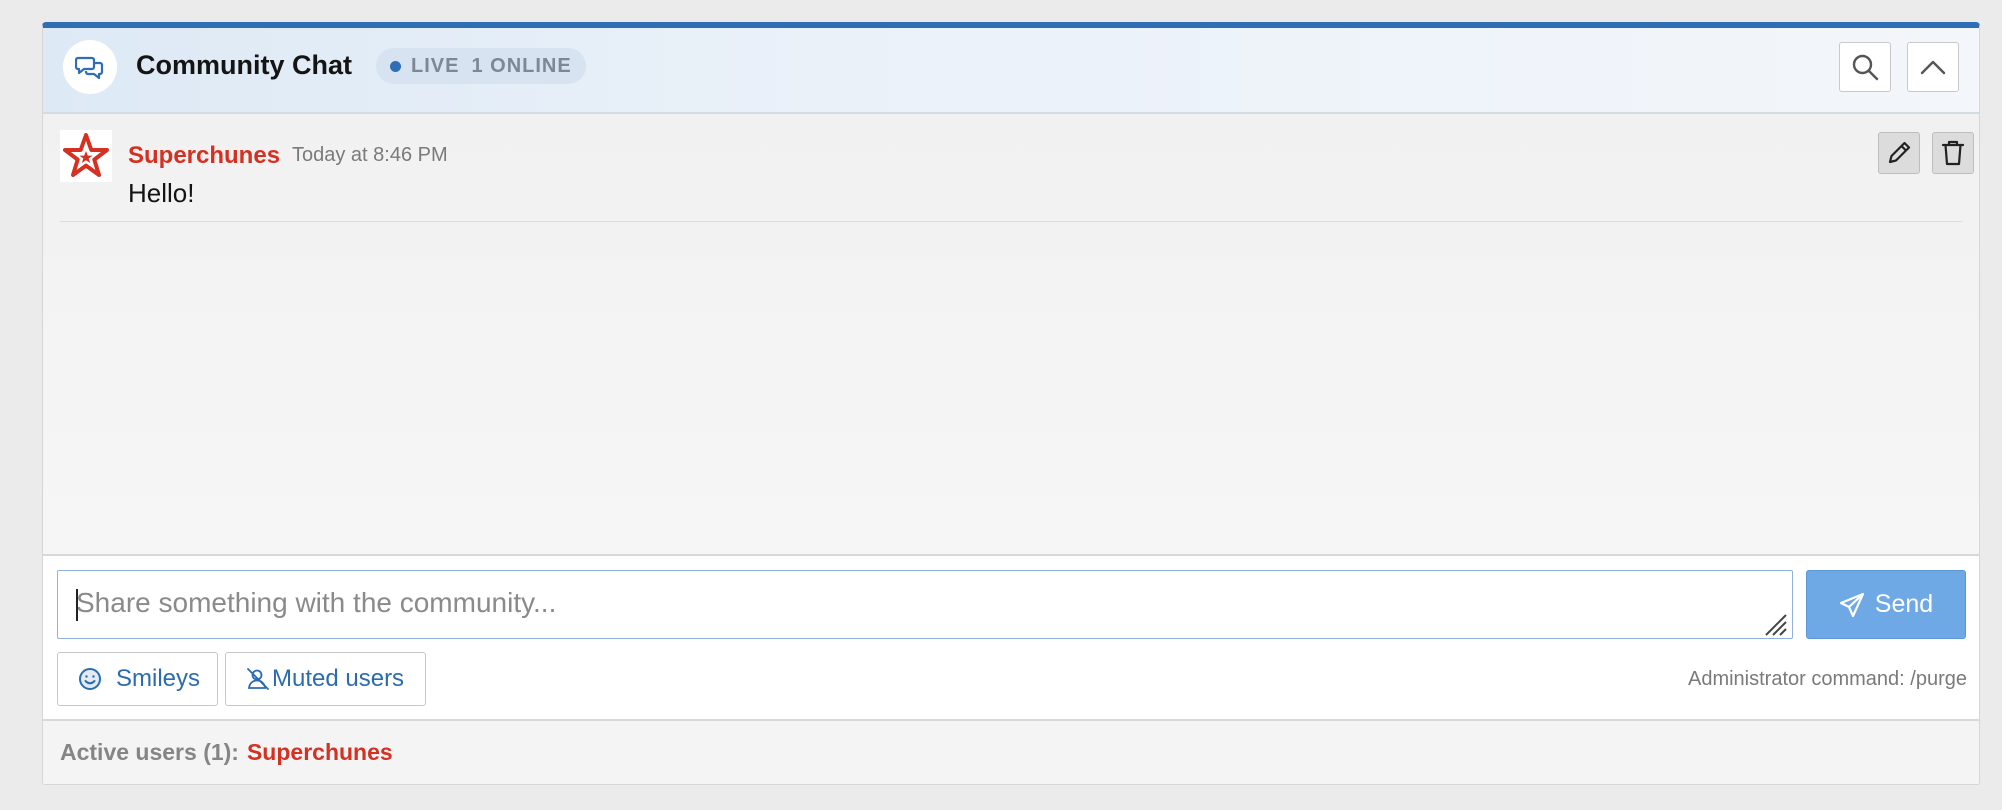 This screenshot has height=810, width=2002. I want to click on chat-bubbles-icon, so click(90, 67).